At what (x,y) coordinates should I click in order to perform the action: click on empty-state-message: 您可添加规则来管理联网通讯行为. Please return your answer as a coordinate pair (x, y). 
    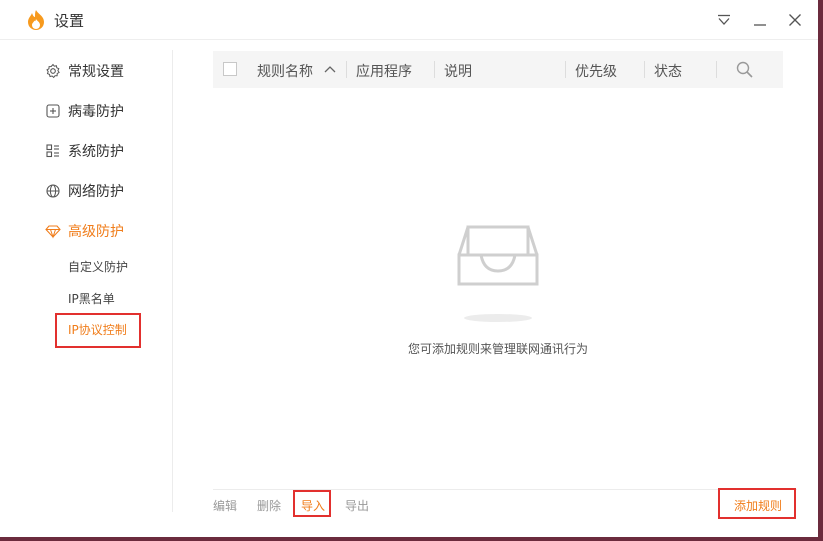
    Looking at the image, I should click on (498, 349).